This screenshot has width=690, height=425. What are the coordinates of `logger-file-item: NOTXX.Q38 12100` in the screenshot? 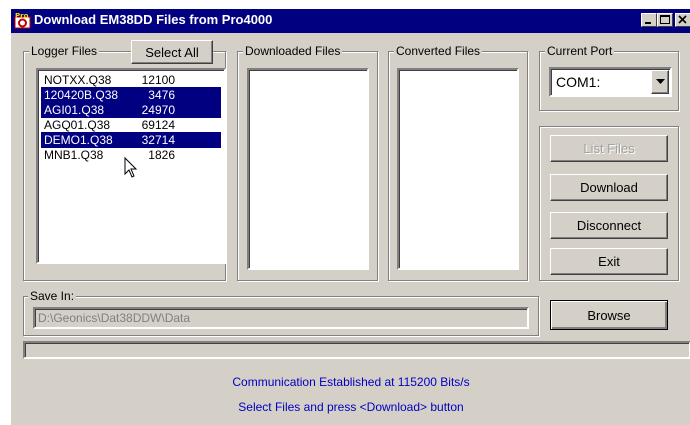 It's located at (131, 80).